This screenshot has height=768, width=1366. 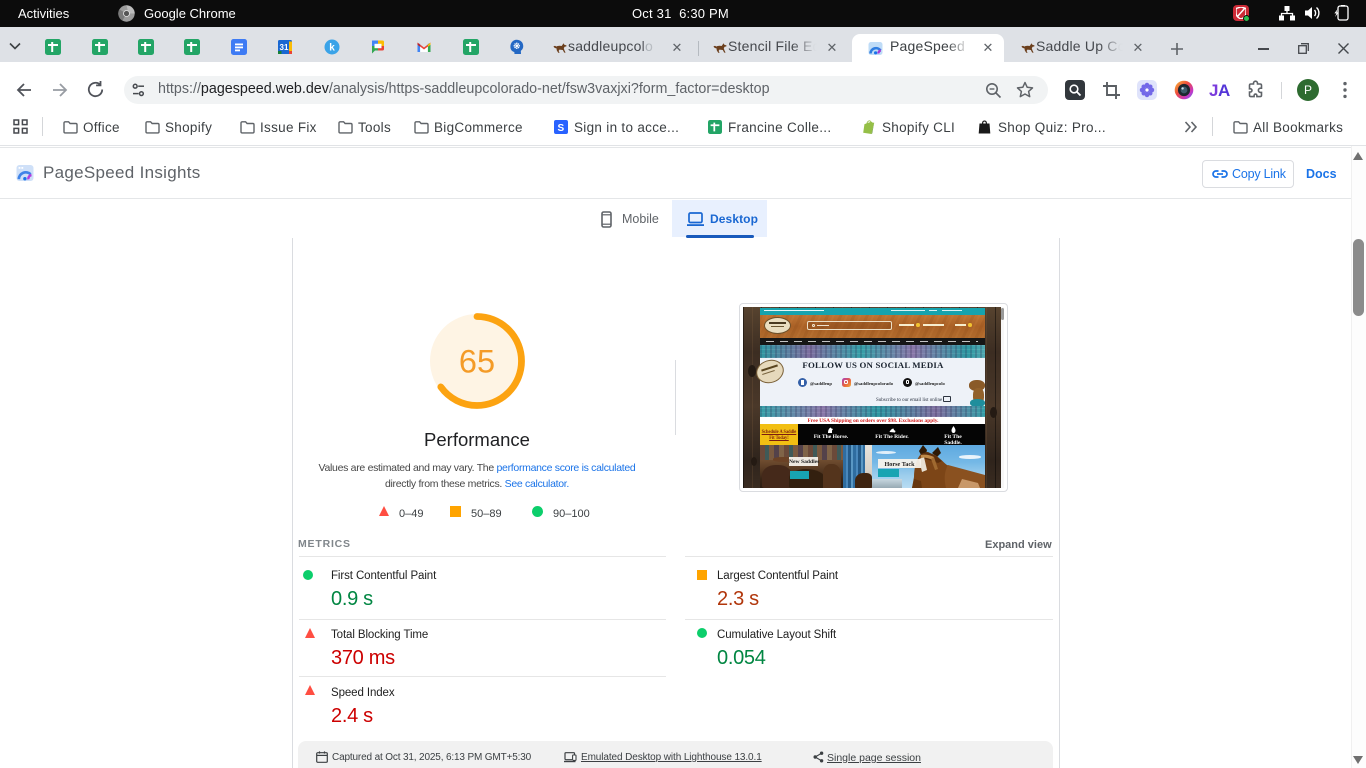 What do you see at coordinates (477, 362) in the screenshot?
I see `svg-text: 65` at bounding box center [477, 362].